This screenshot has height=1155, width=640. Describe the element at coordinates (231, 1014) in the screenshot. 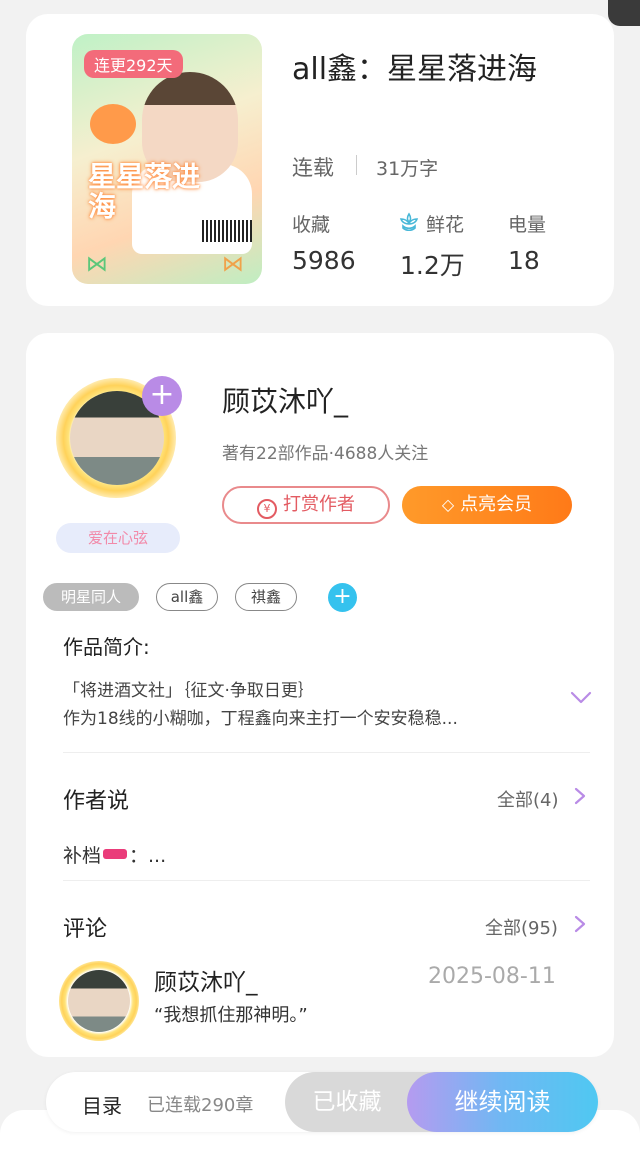

I see `comment-text: “我想抓住那神明。”` at that location.